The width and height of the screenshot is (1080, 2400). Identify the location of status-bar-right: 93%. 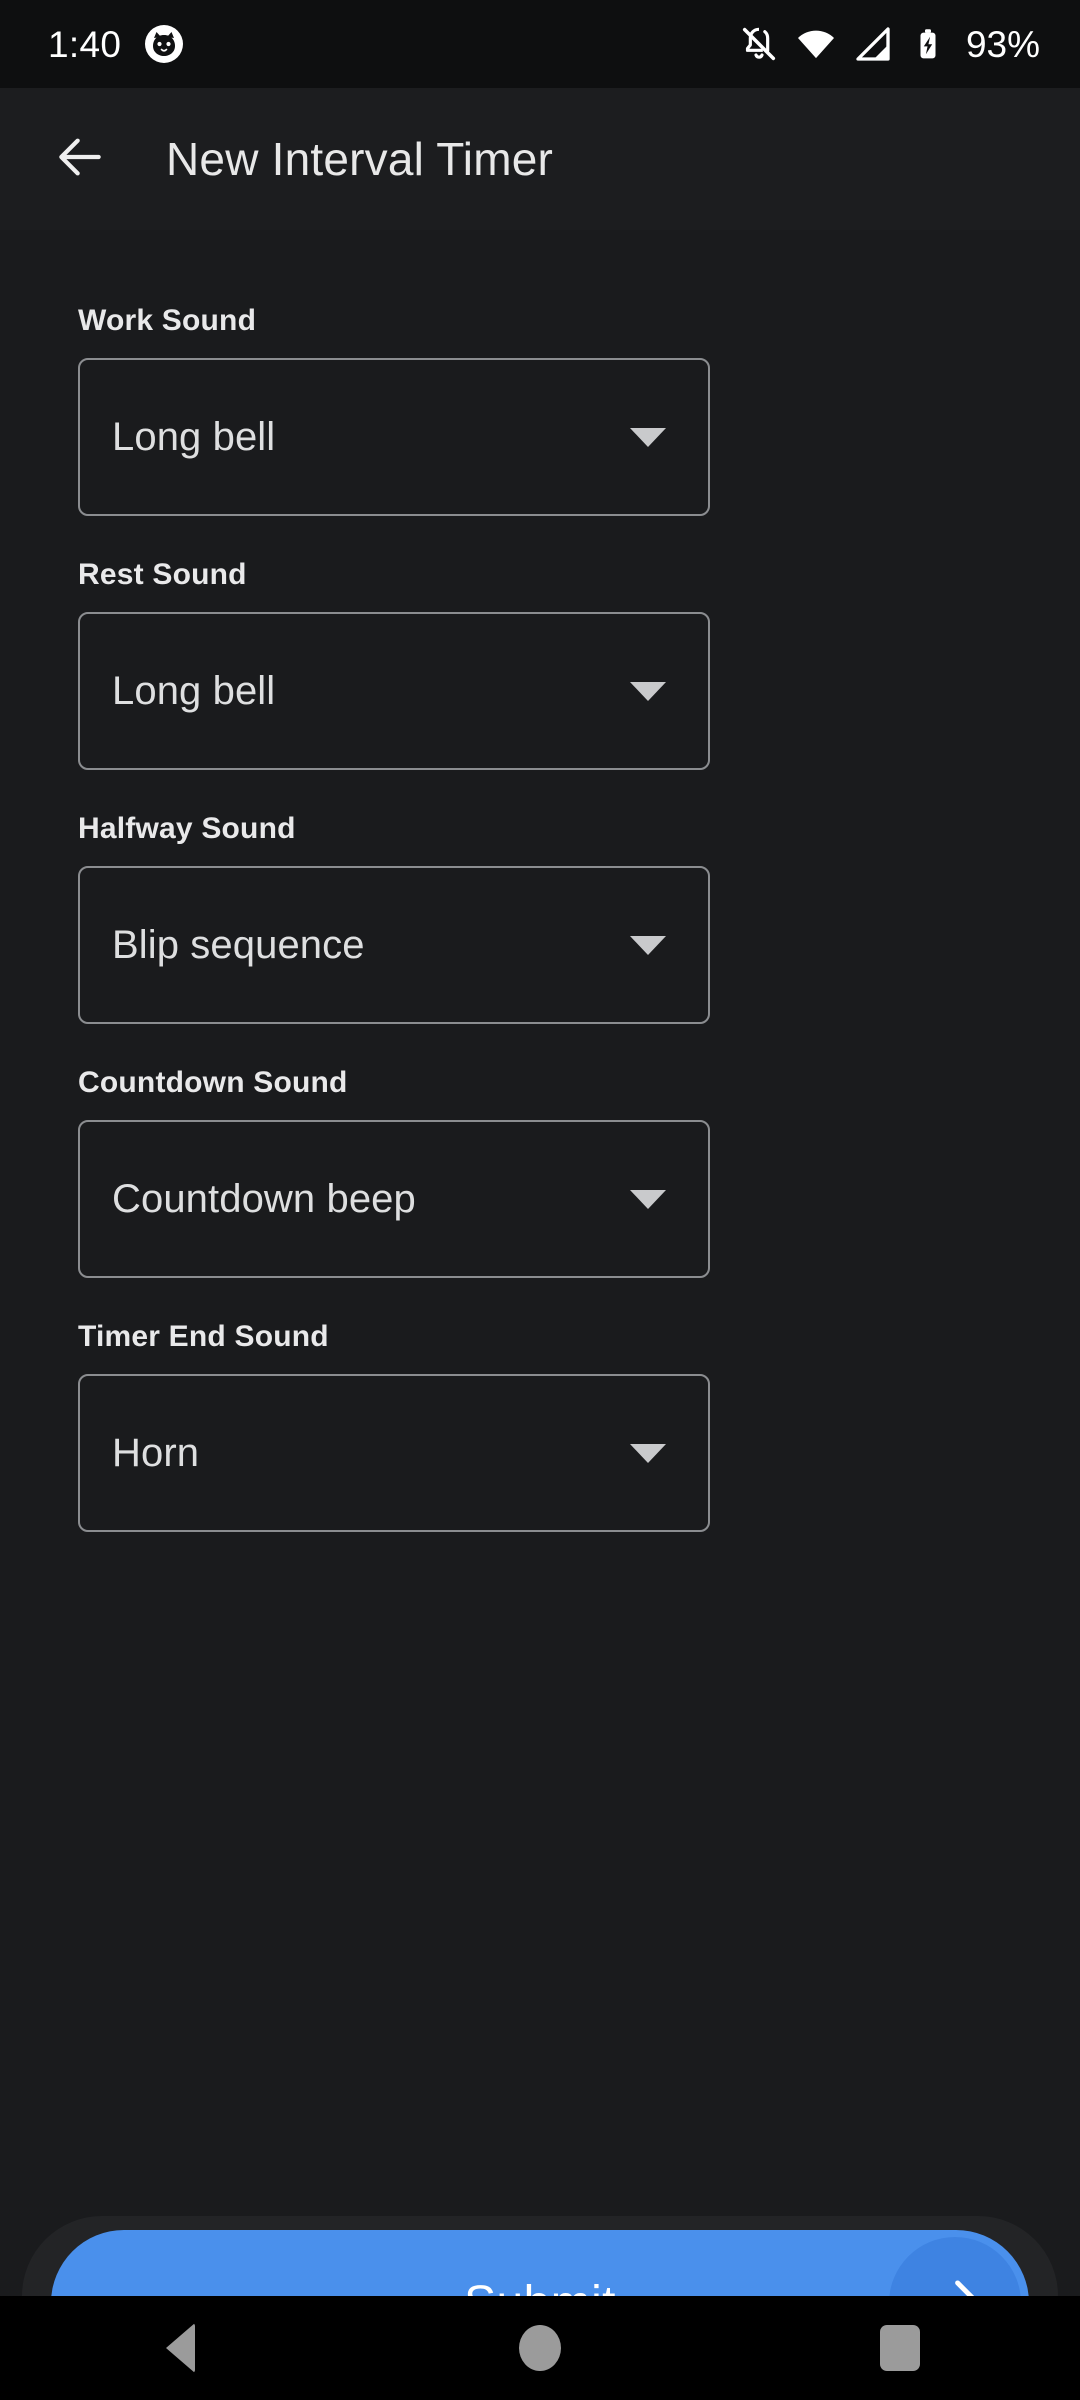
(889, 44).